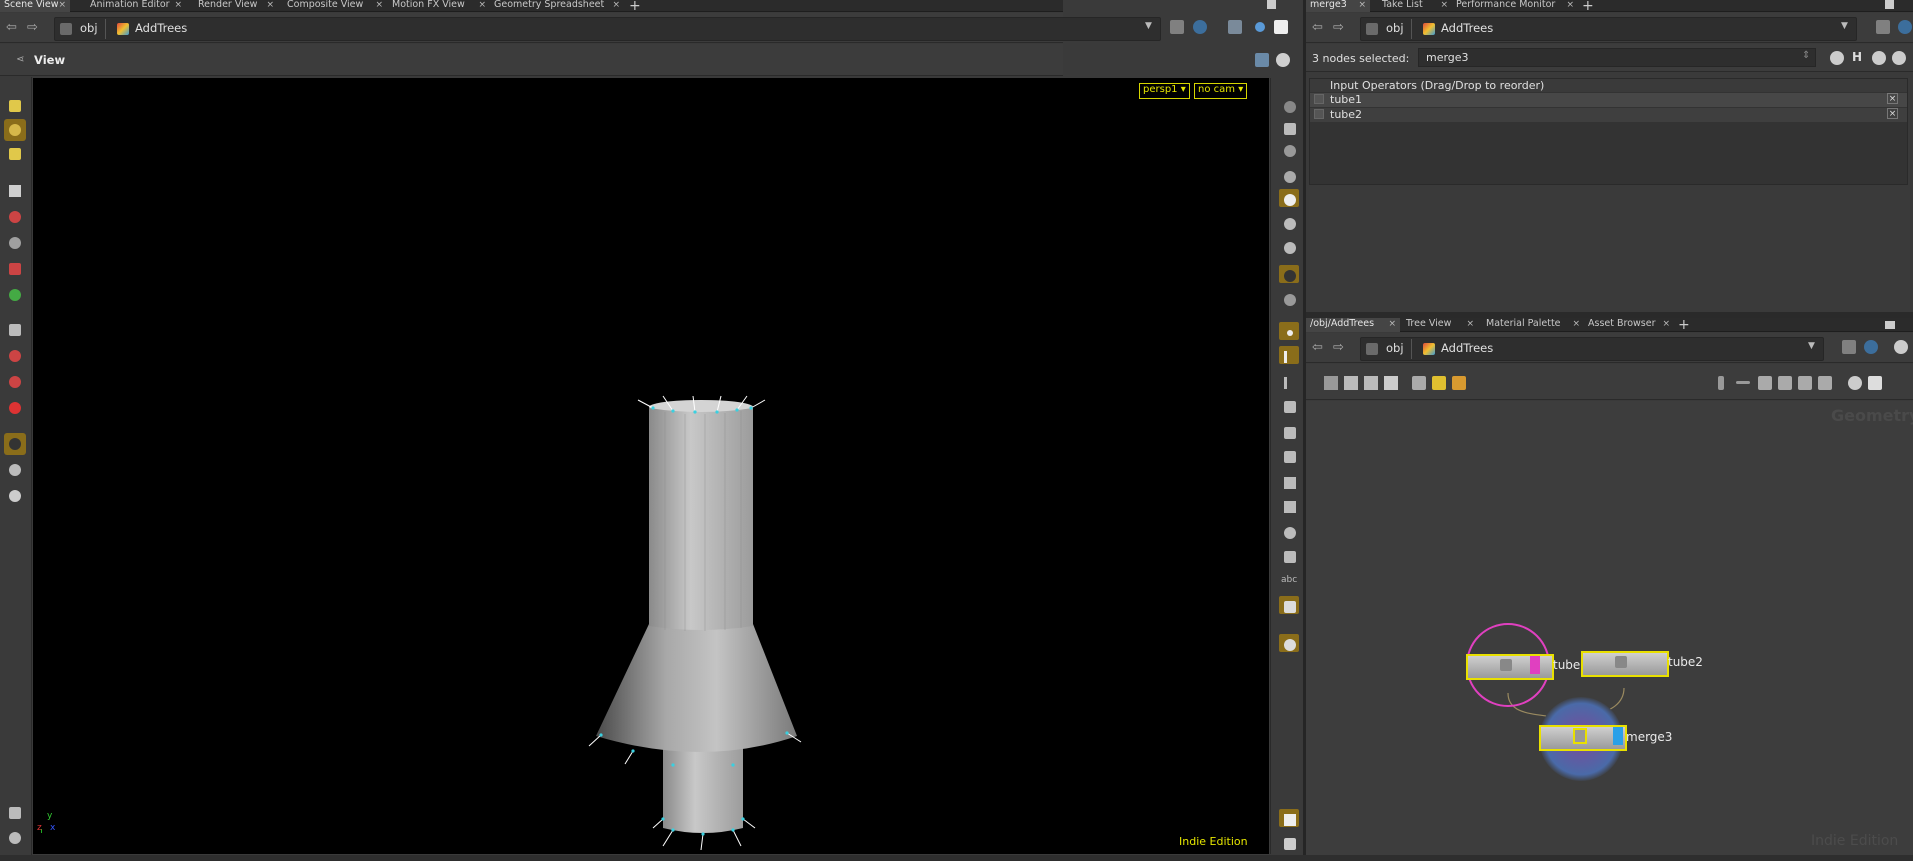  Describe the element at coordinates (1289, 605) in the screenshot. I see `display-image-icon` at that location.